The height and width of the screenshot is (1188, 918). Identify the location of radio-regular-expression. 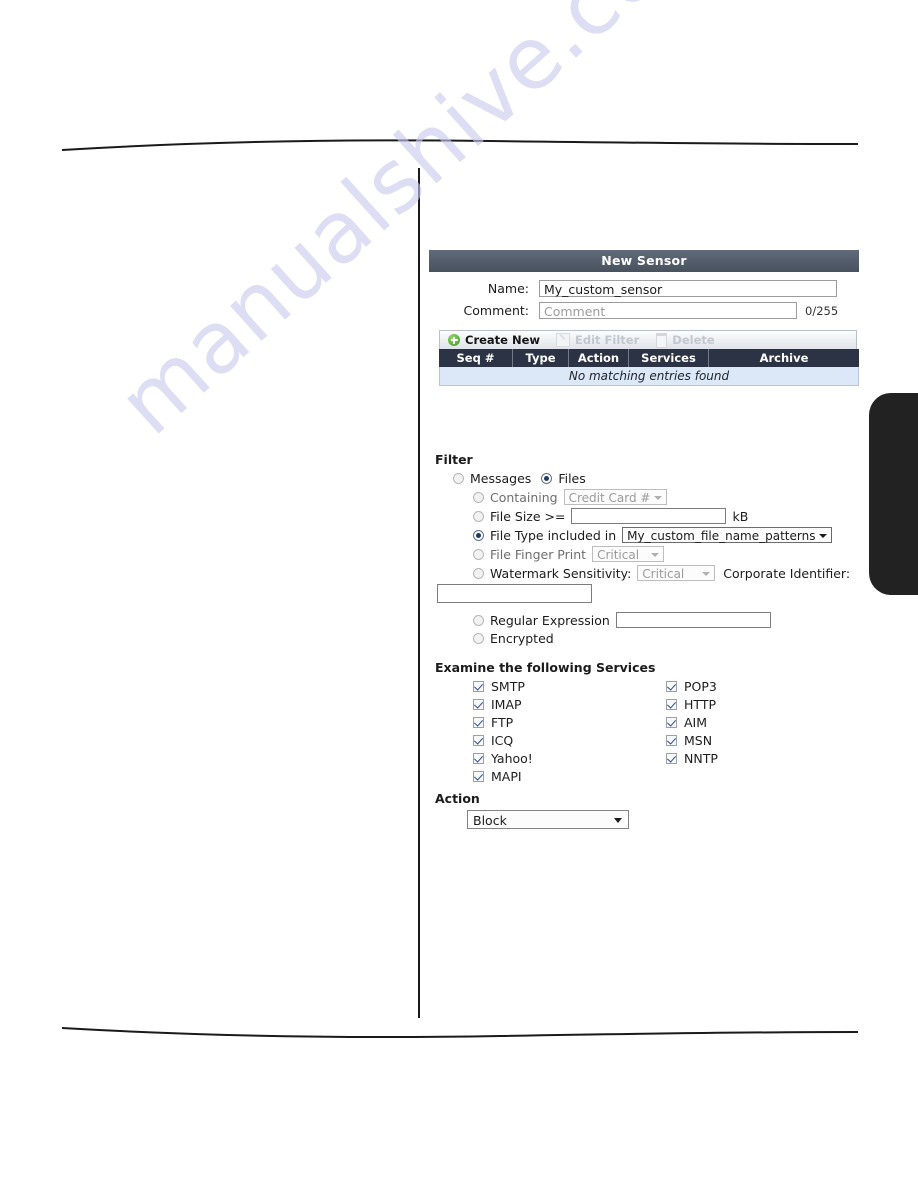
(478, 620).